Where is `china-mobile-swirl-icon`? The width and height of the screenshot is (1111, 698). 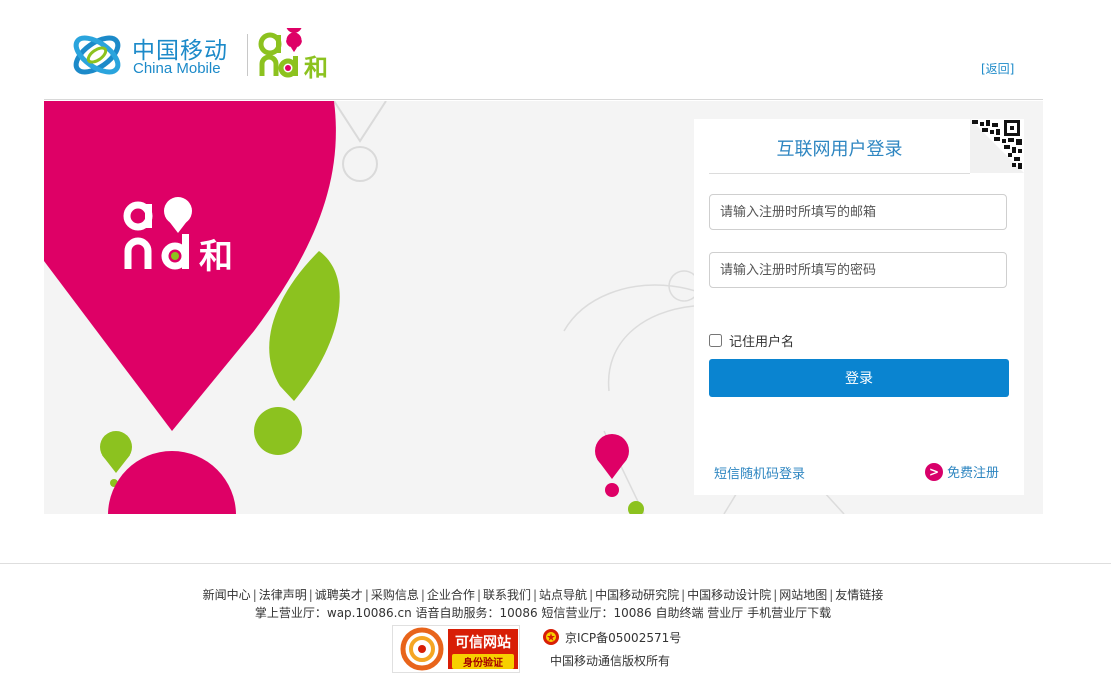 china-mobile-swirl-icon is located at coordinates (97, 55).